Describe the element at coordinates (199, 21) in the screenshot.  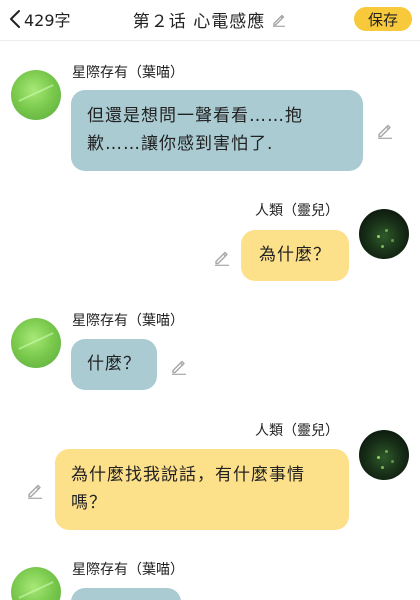
I see `page-title: 第２话 心電感應` at that location.